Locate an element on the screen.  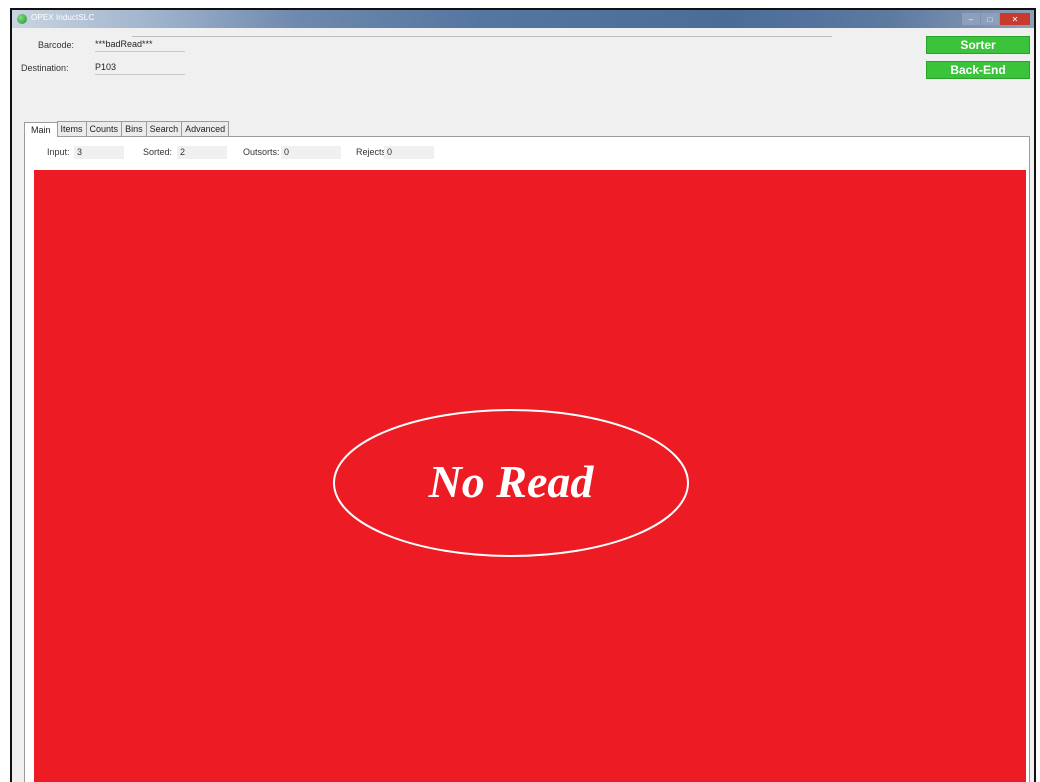
destination-value: P103 is located at coordinates (140, 68).